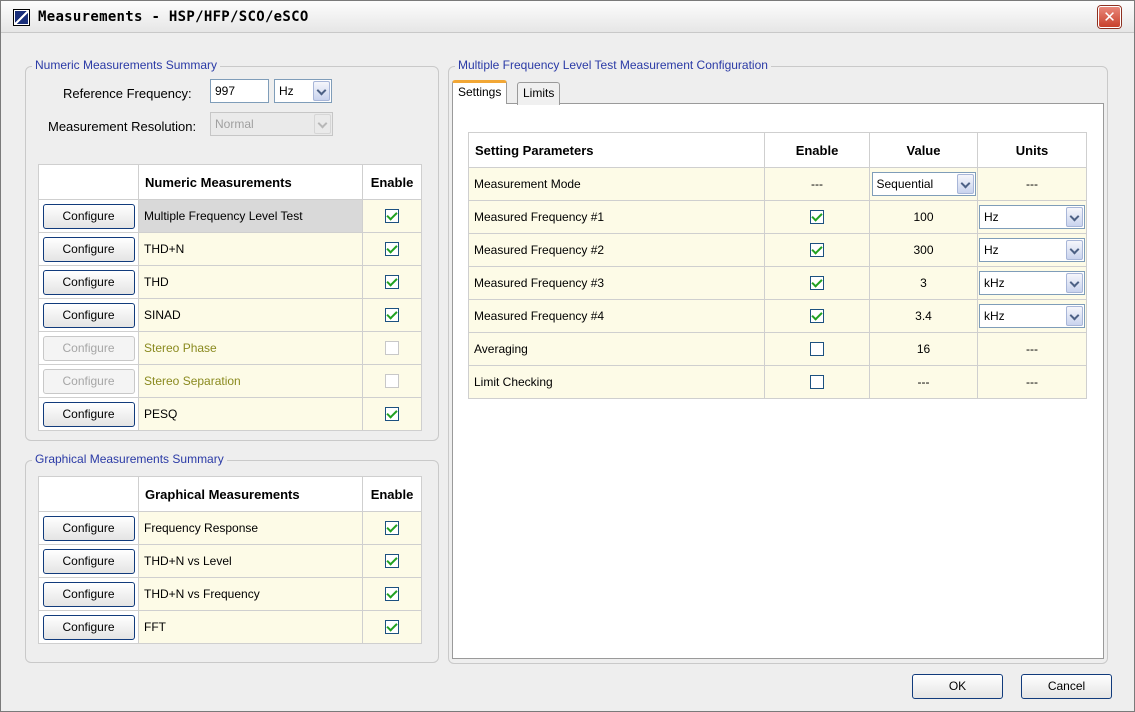 The height and width of the screenshot is (712, 1135). I want to click on measurement-resolution-label: Measurement Resolution:, so click(122, 126).